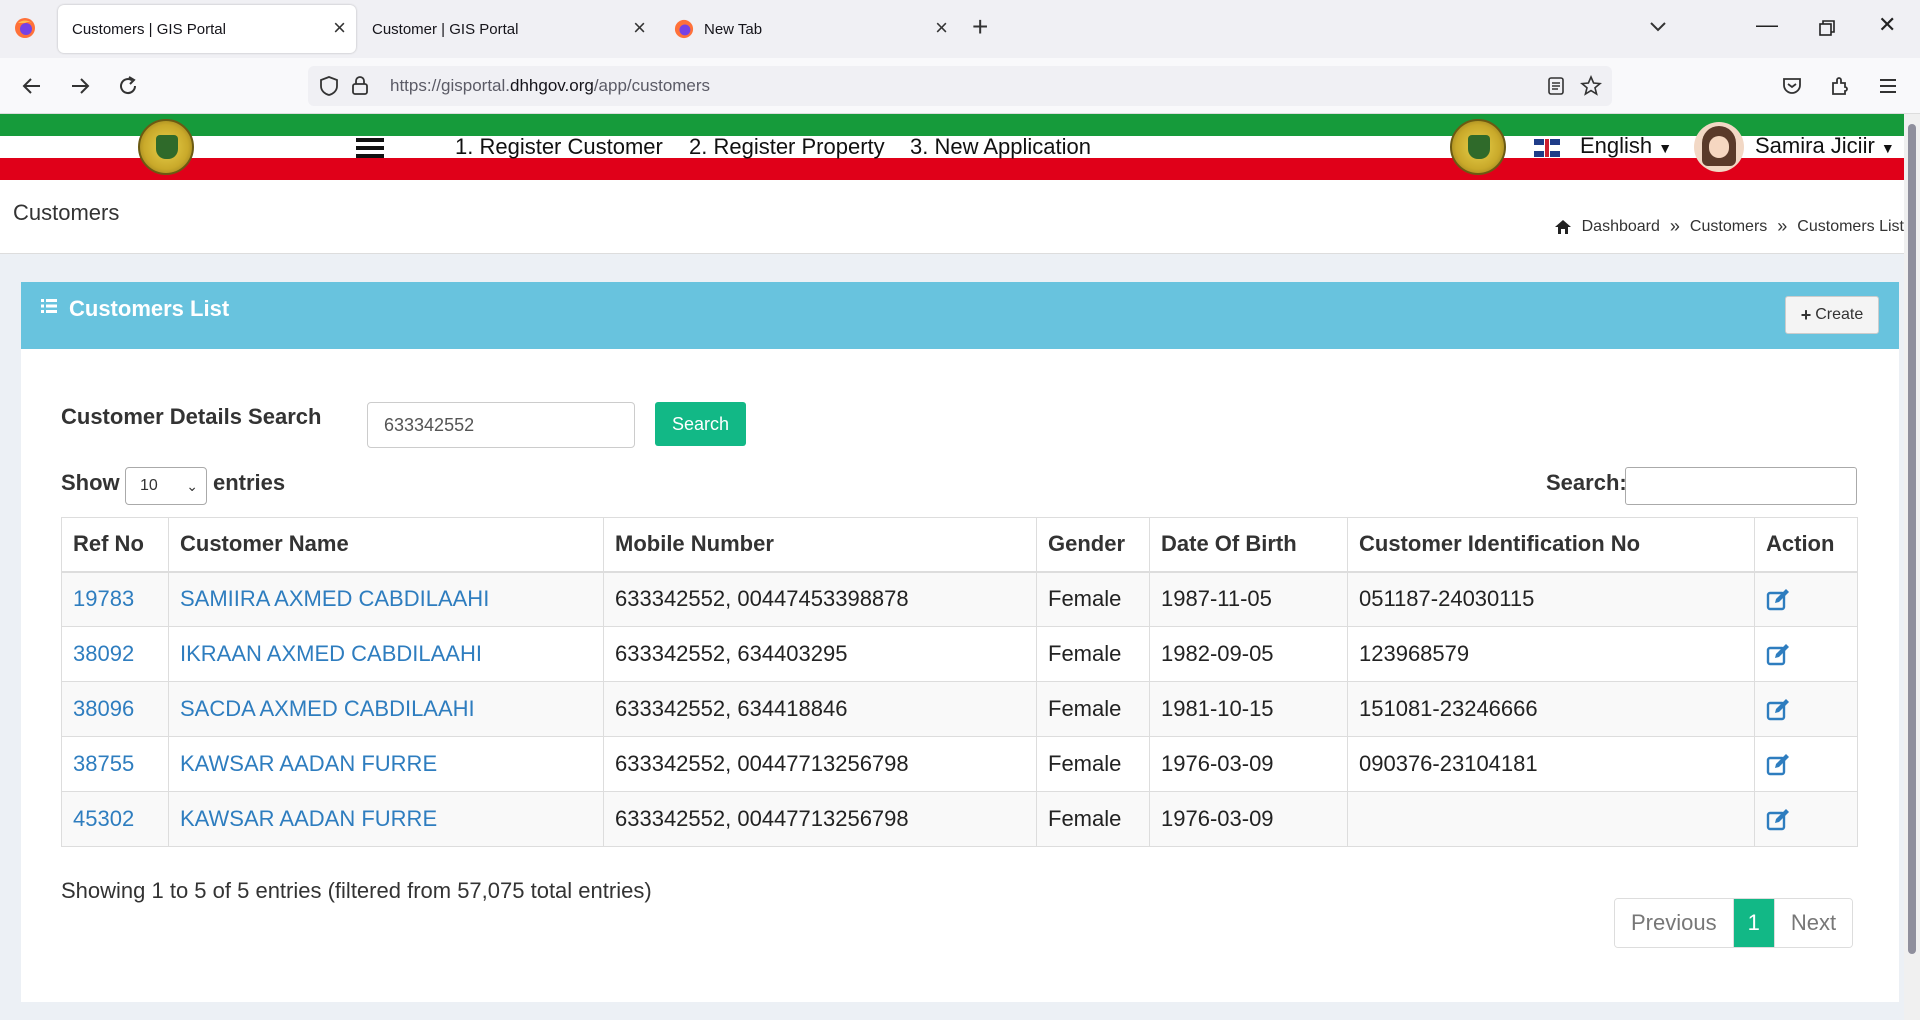 The image size is (1920, 1020). I want to click on table-search-label: Search:, so click(1586, 482).